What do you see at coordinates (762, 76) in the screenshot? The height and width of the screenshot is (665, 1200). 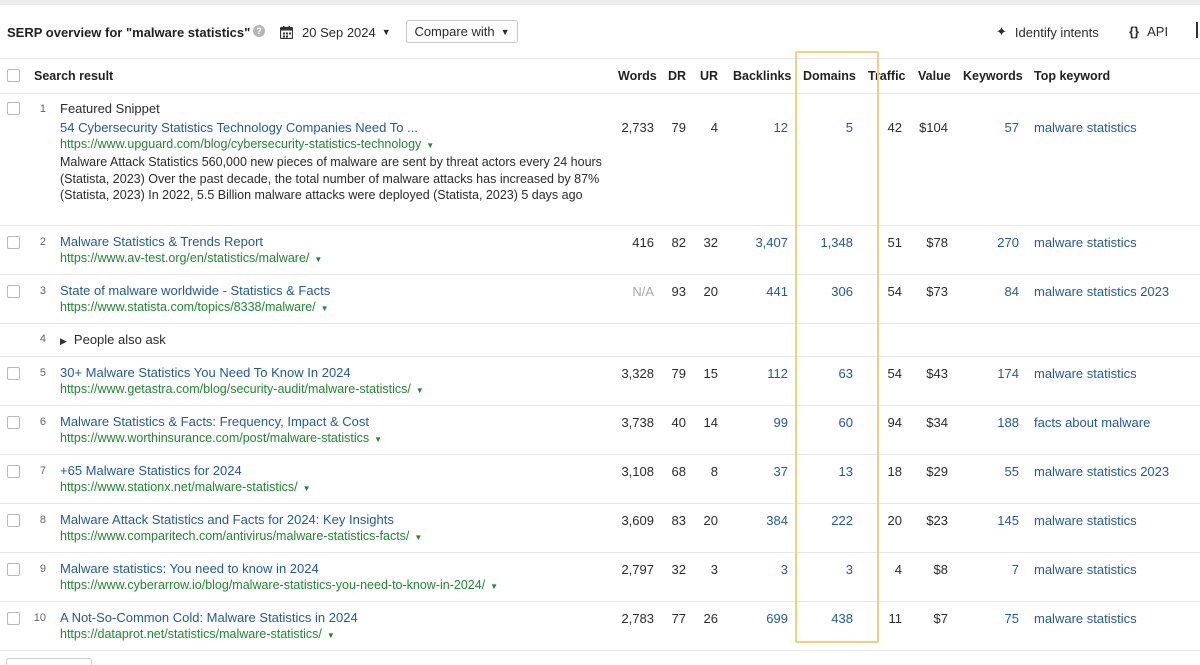 I see `header-backlinks: Backlinks` at bounding box center [762, 76].